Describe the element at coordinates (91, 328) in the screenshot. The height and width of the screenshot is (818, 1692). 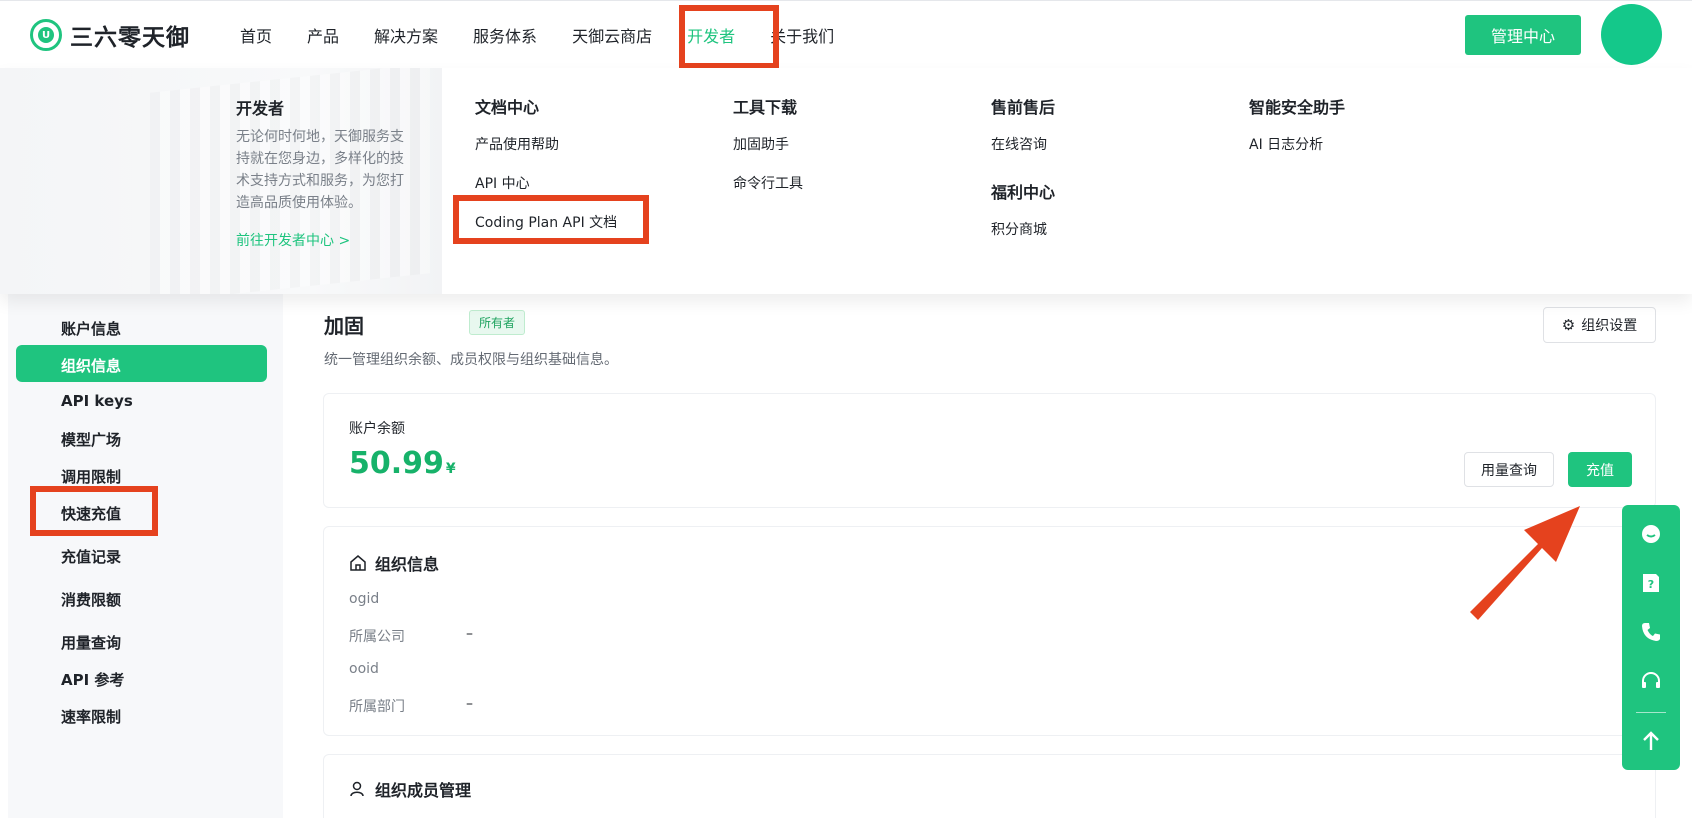
I see `sidebar-item-account-info: 账户信息` at that location.